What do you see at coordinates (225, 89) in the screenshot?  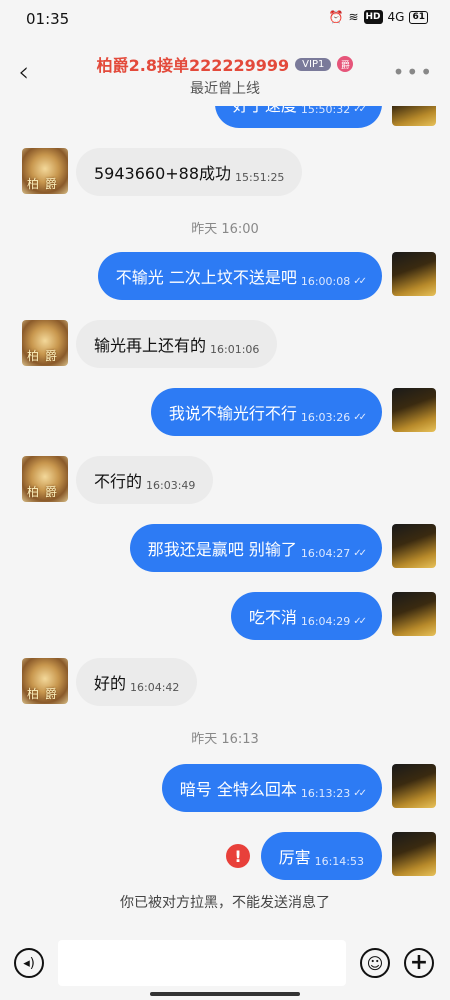 I see `online-status: 最近曾上线` at bounding box center [225, 89].